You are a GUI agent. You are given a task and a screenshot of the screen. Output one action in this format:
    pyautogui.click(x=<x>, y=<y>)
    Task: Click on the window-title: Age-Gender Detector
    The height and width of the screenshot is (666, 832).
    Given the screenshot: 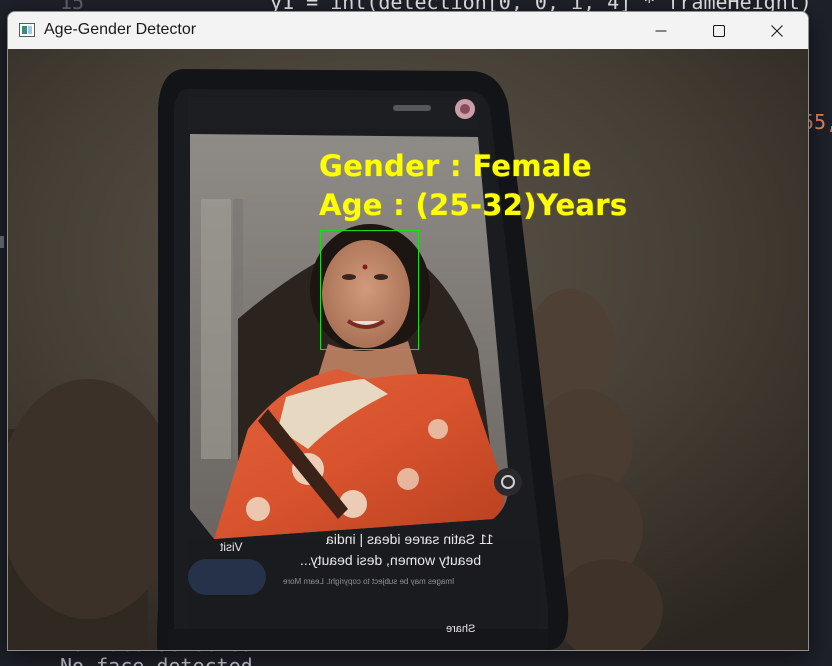 What is the action you would take?
    pyautogui.click(x=120, y=29)
    